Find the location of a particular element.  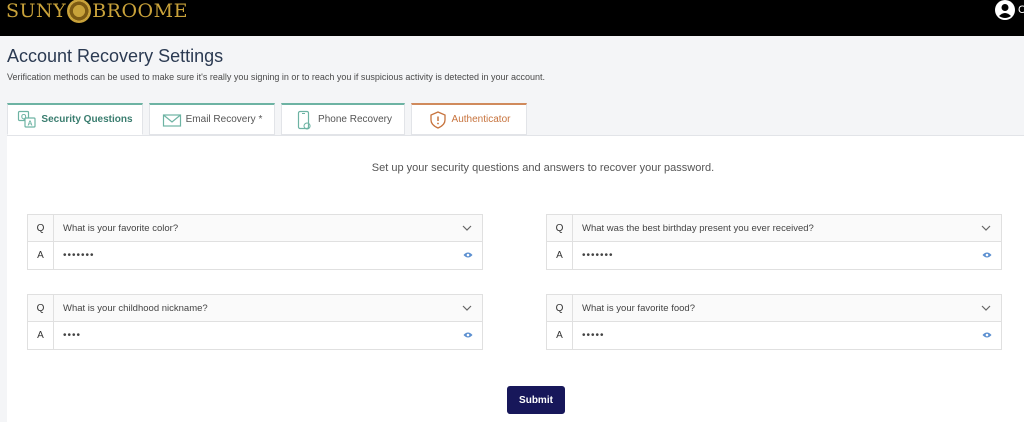

tab-authenticator: Authenticator is located at coordinates (469, 119).